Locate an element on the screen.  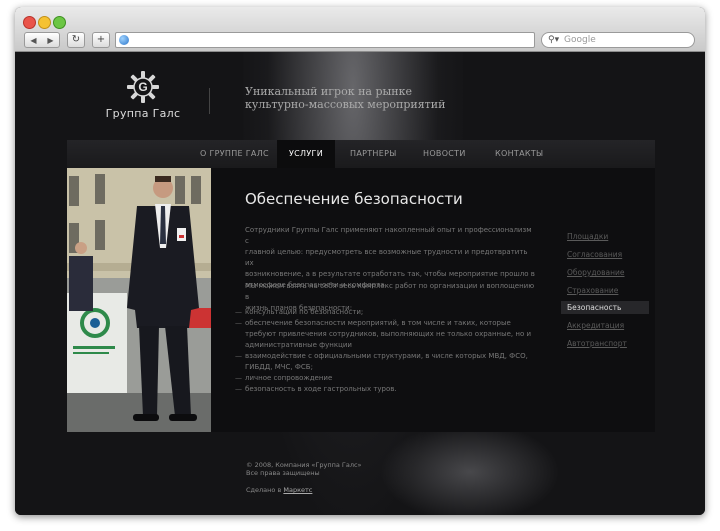
sidebar-item-venues: Площадки is located at coordinates (587, 236).